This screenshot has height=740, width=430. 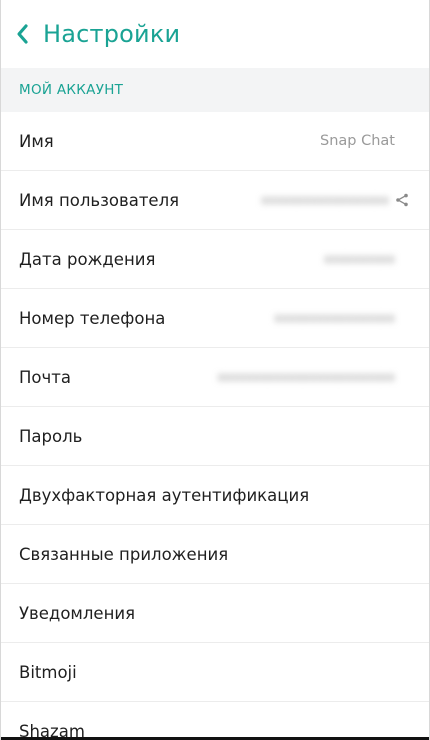 What do you see at coordinates (51, 436) in the screenshot?
I see `row-label: Пароль` at bounding box center [51, 436].